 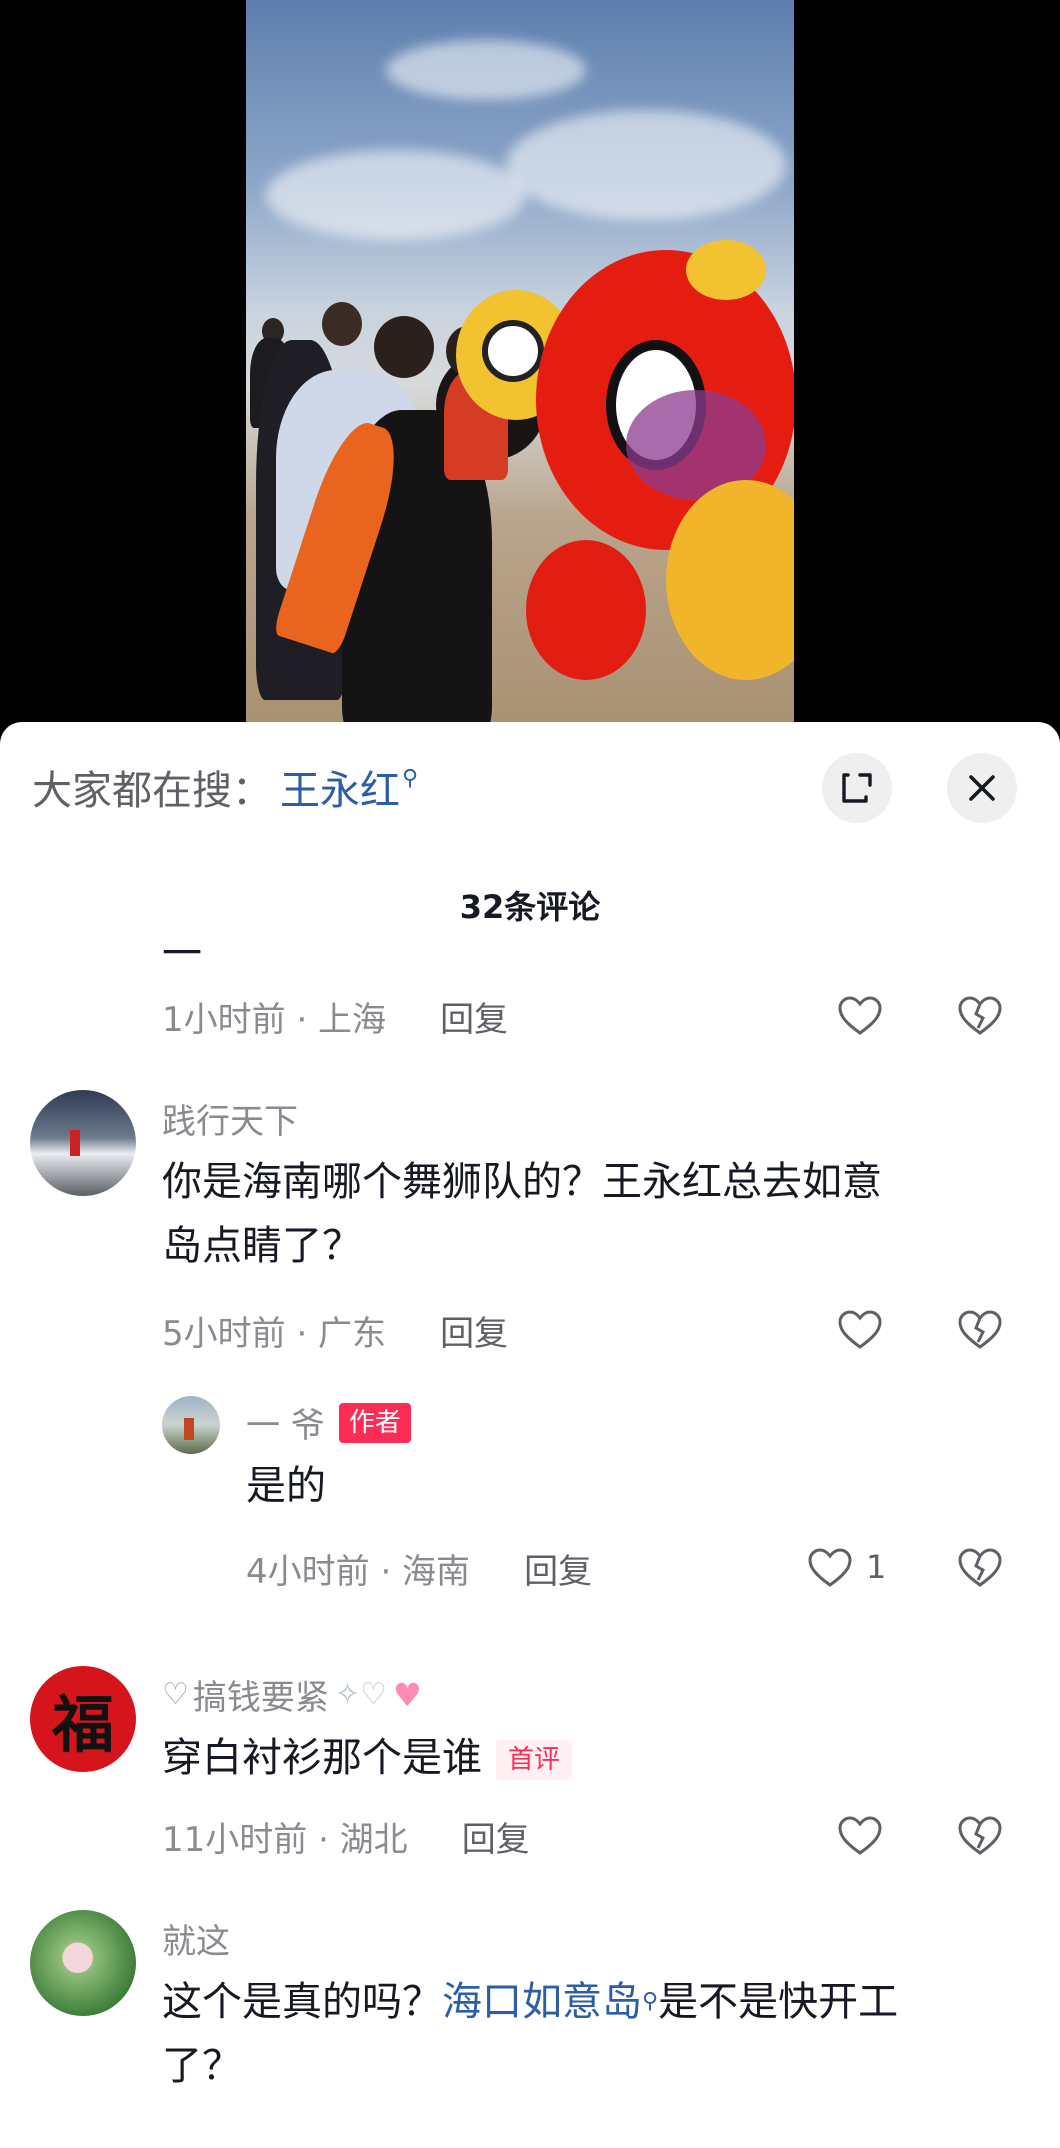 I want to click on comment-text: 这个是真的吗？海口如意岛⚲是不是快开工 了？, so click(x=530, y=2034).